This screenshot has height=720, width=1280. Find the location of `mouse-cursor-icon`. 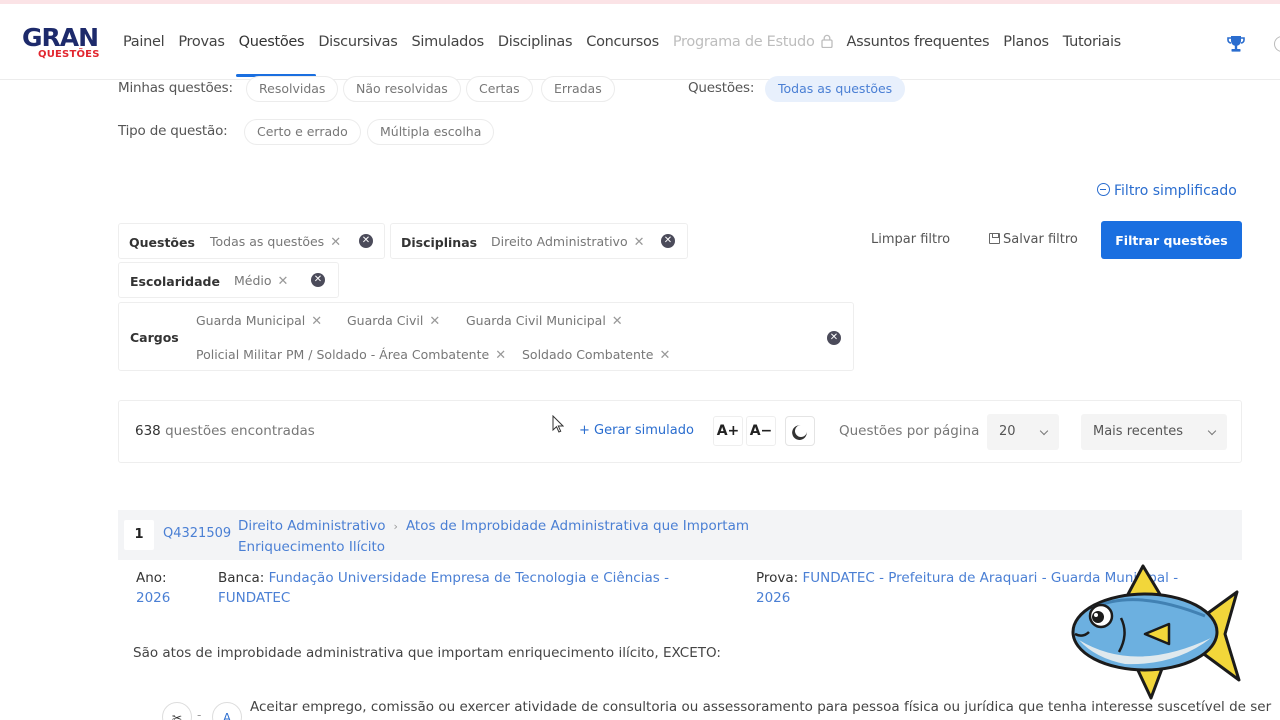

mouse-cursor-icon is located at coordinates (558, 424).